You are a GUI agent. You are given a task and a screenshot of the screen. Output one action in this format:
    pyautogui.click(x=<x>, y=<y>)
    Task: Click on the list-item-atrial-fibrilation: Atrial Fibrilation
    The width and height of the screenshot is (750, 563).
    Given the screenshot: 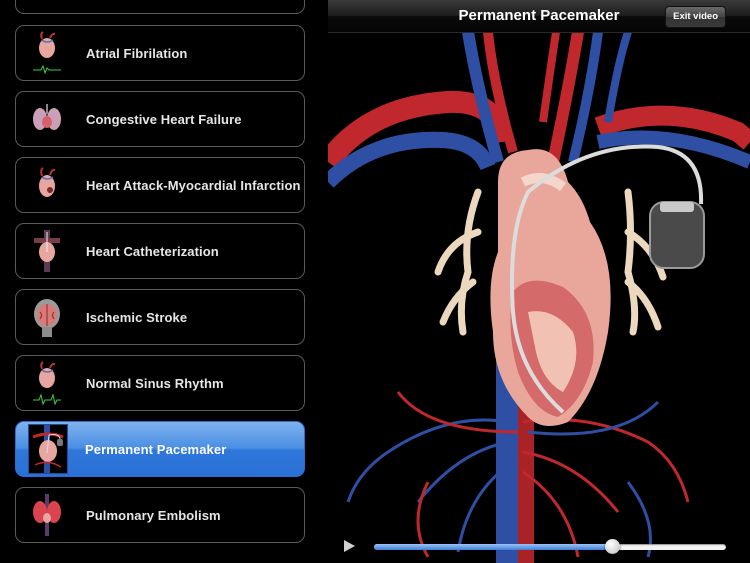 What is the action you would take?
    pyautogui.click(x=160, y=53)
    